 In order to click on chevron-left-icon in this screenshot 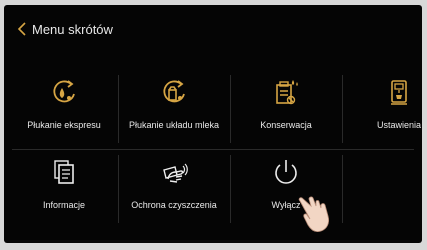, I will do `click(21, 29)`.